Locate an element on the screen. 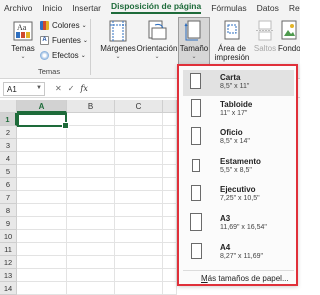 Image resolution: width=320 pixels, height=295 pixels. paper-size-item-oficio: Oficio 8,5" x 14" is located at coordinates (238, 138).